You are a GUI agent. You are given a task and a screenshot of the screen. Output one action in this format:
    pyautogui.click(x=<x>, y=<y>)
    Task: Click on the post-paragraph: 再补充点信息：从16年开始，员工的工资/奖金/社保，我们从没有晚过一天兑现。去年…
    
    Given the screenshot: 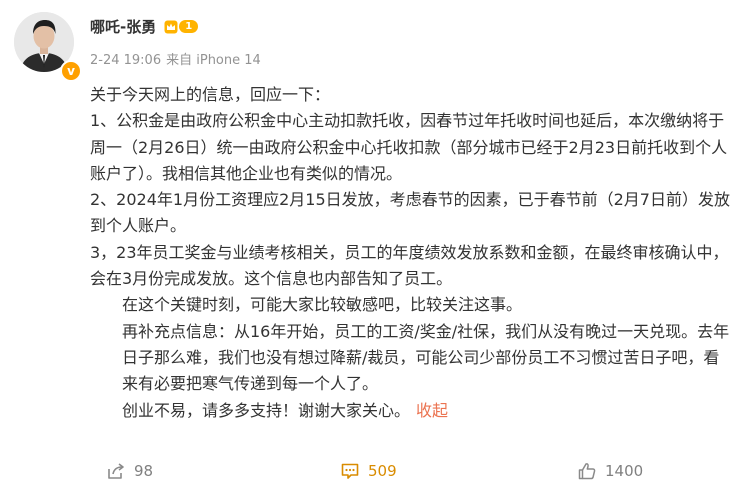 What is the action you would take?
    pyautogui.click(x=426, y=357)
    